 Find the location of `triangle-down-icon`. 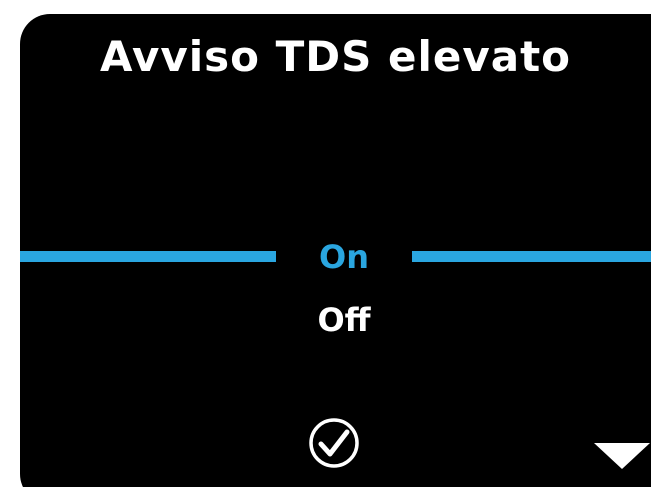

triangle-down-icon is located at coordinates (621, 455).